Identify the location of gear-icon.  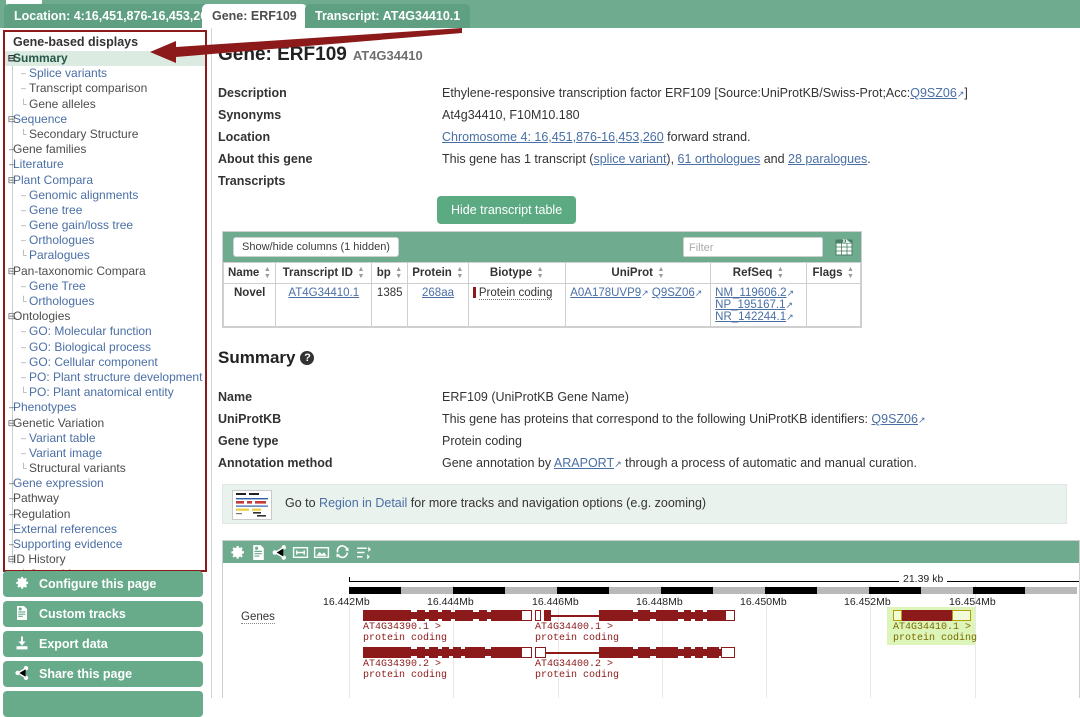
(237, 552).